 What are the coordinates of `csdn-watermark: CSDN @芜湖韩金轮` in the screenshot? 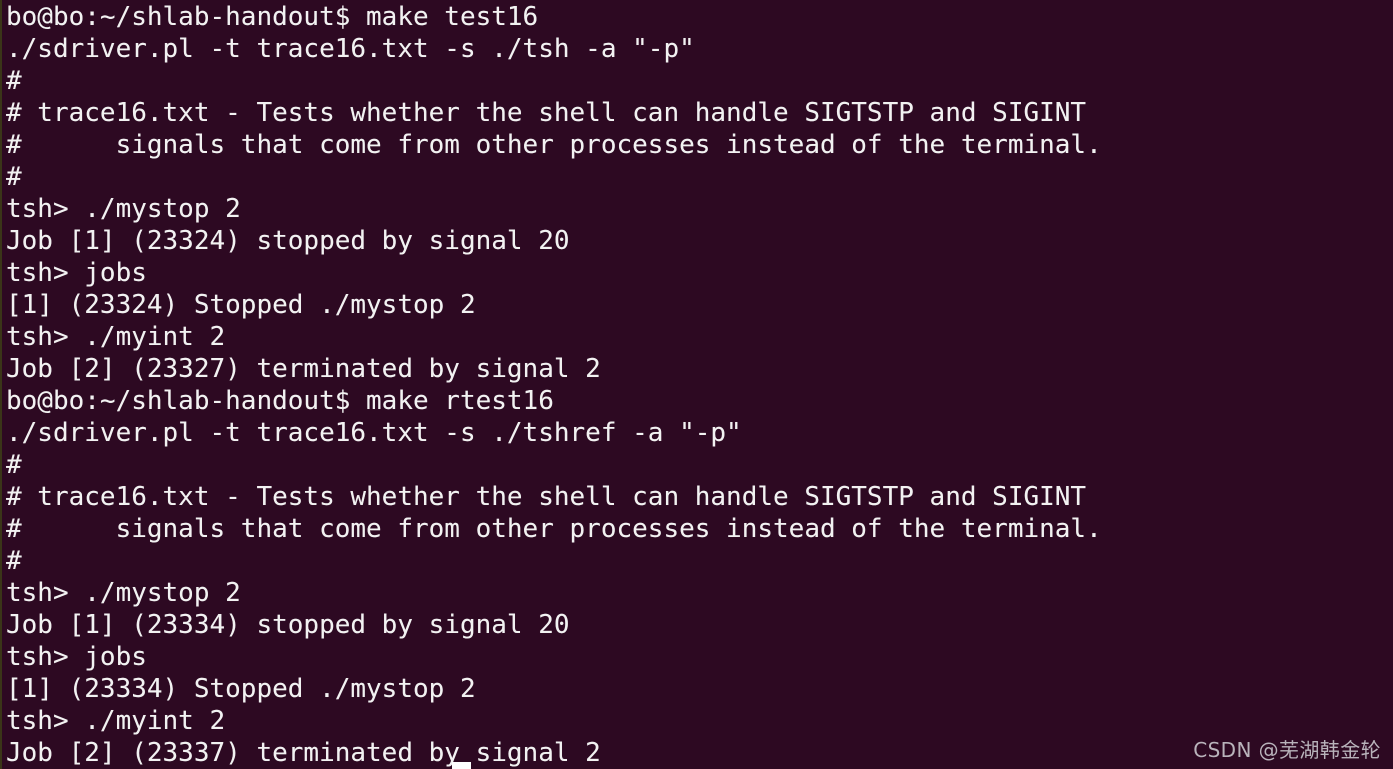 It's located at (1287, 750).